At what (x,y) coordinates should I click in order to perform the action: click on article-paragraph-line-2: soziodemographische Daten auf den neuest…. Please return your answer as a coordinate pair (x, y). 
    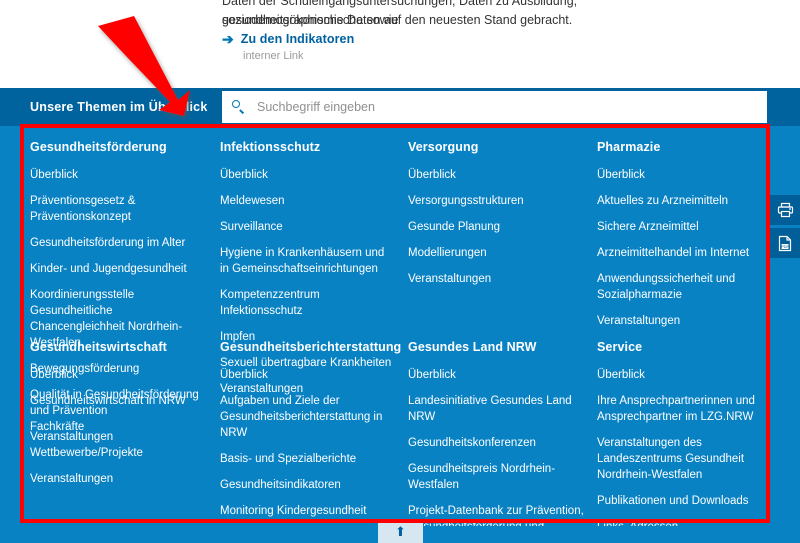
    Looking at the image, I should click on (397, 20).